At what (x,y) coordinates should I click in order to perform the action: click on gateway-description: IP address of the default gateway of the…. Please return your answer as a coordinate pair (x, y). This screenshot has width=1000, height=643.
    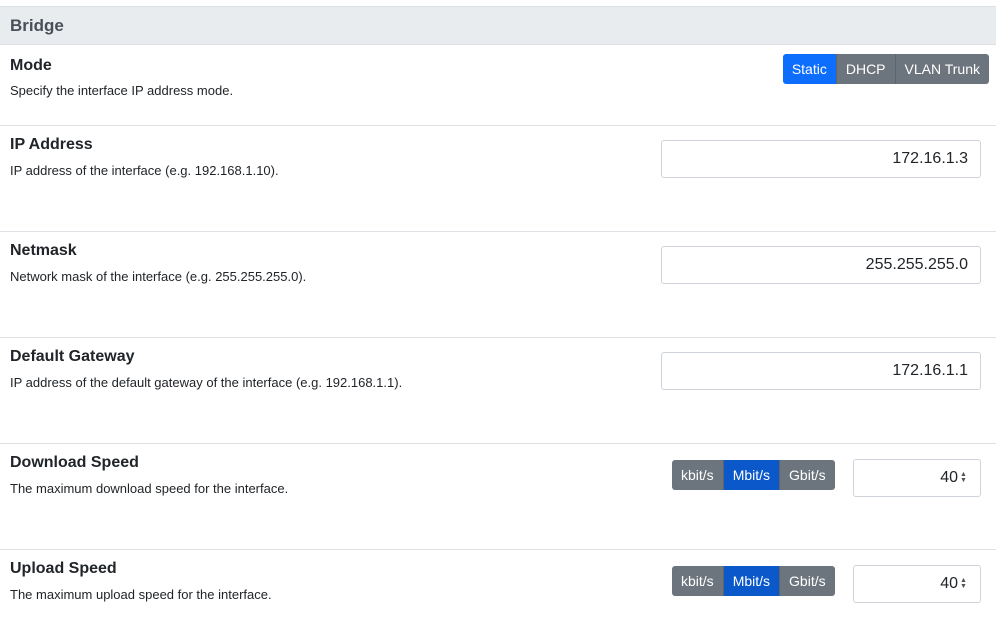
    Looking at the image, I should click on (206, 382).